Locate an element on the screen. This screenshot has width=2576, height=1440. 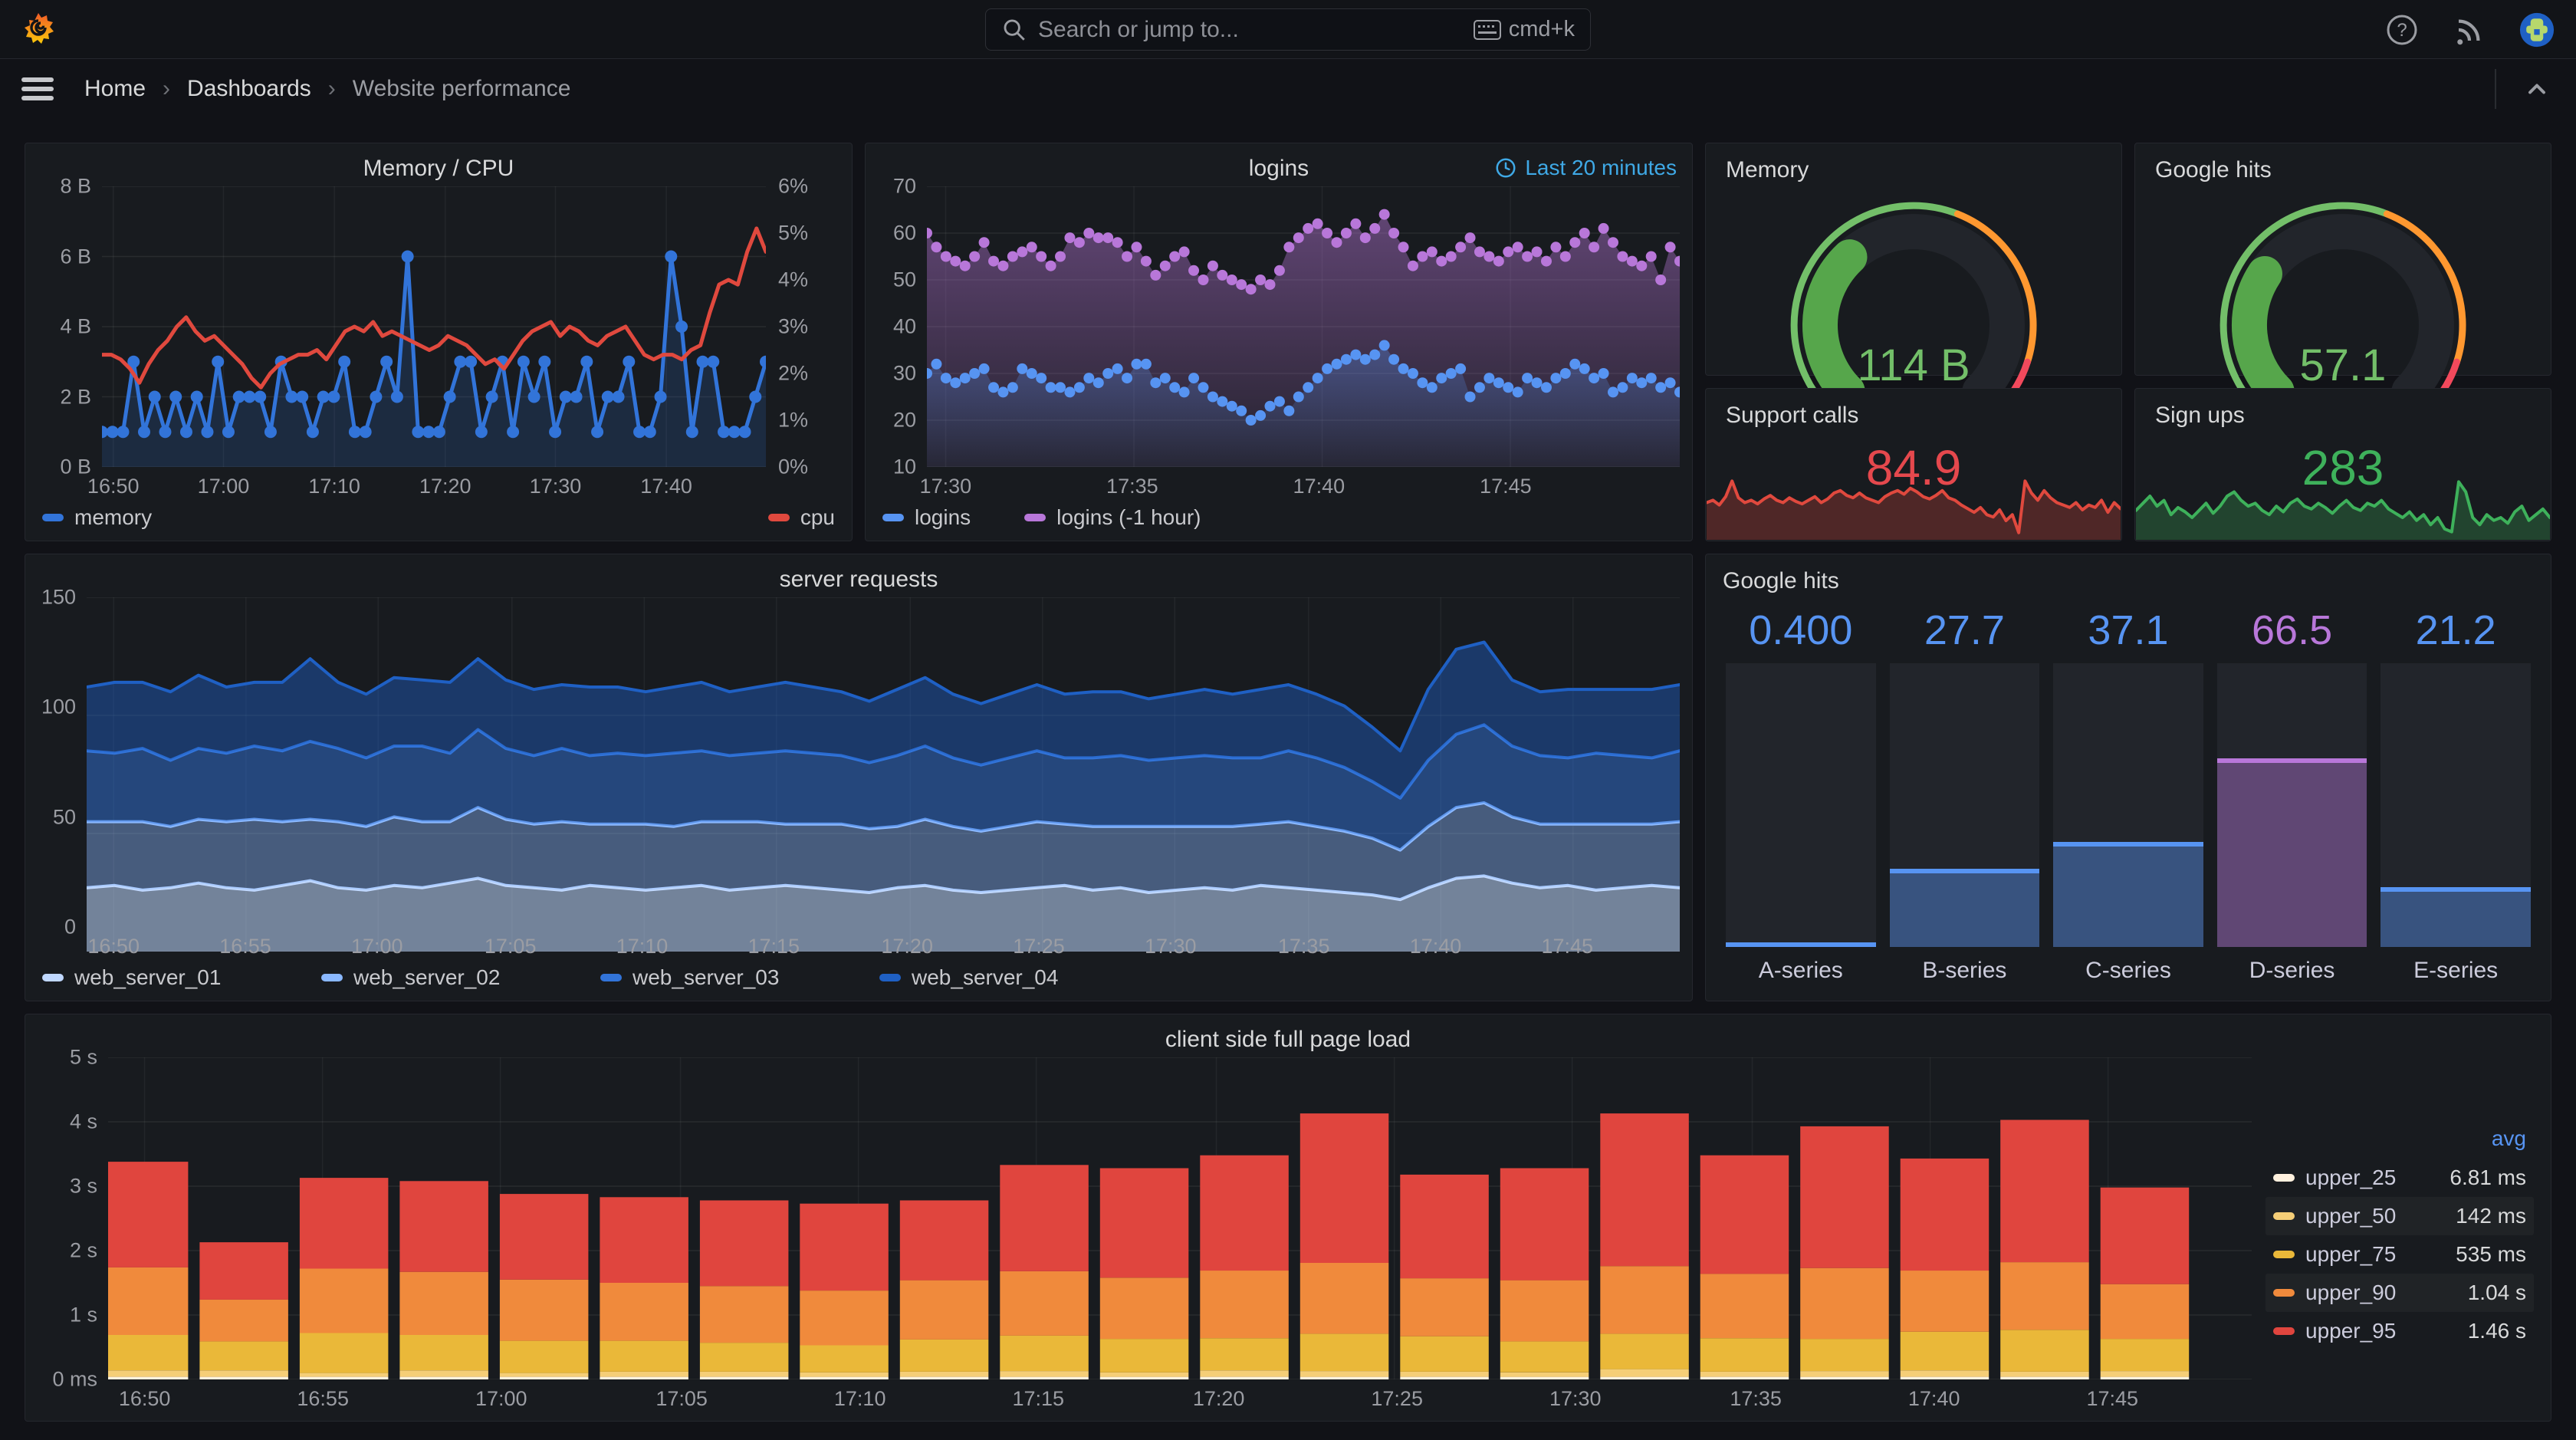
gauge-value: 57.1 is located at coordinates (2343, 365).